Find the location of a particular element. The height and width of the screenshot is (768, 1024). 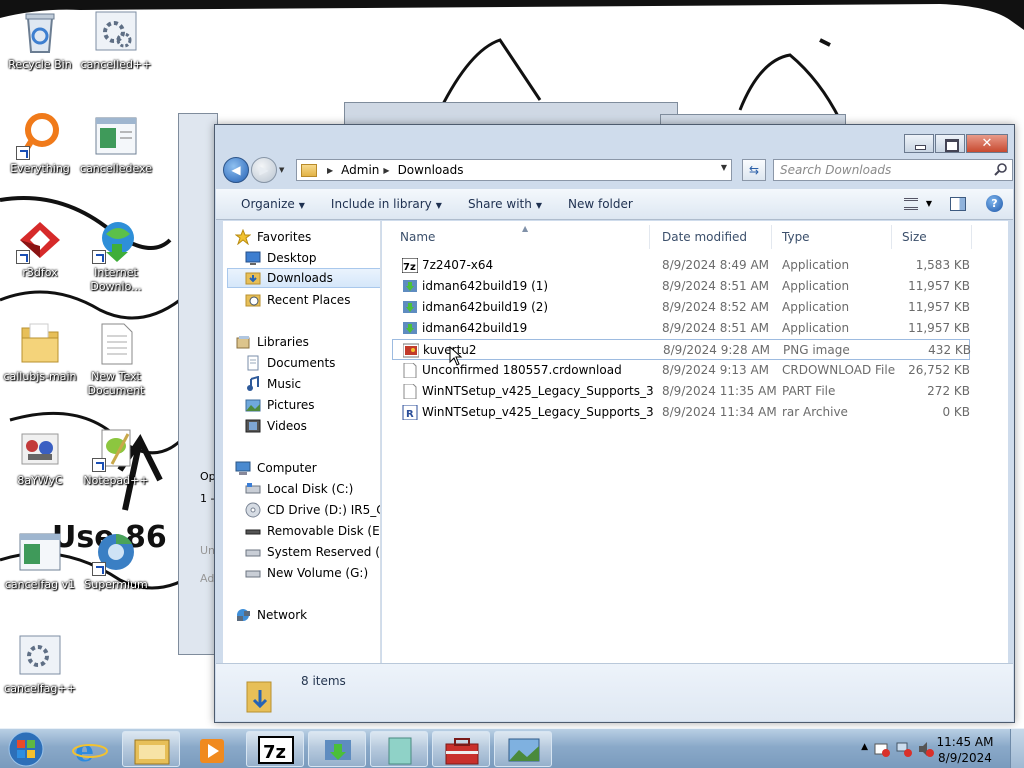

taskbar-photo-viewer is located at coordinates (523, 749).